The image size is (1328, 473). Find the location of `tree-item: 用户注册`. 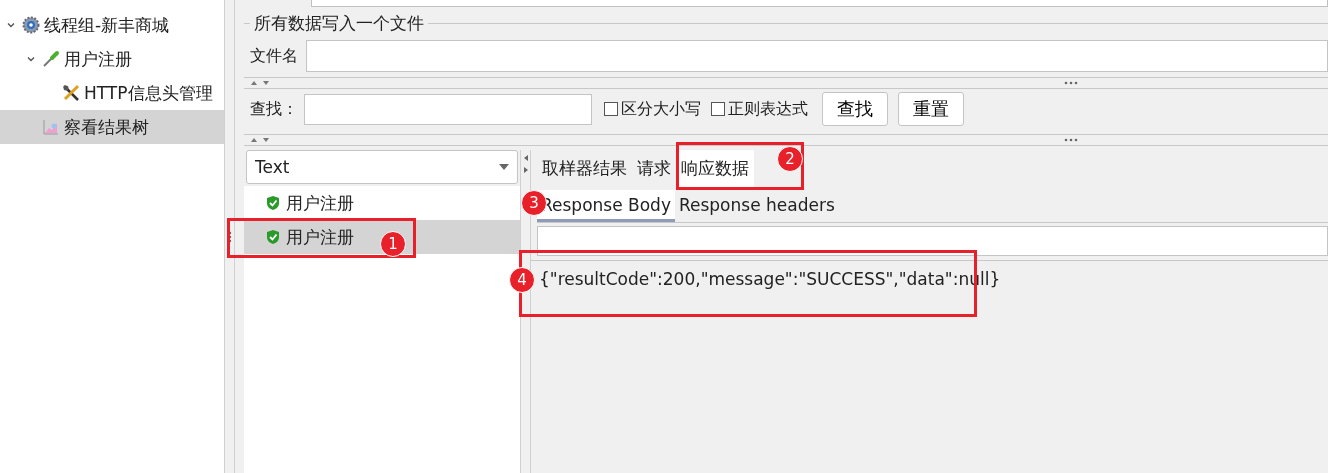

tree-item: 用户注册 is located at coordinates (112, 59).